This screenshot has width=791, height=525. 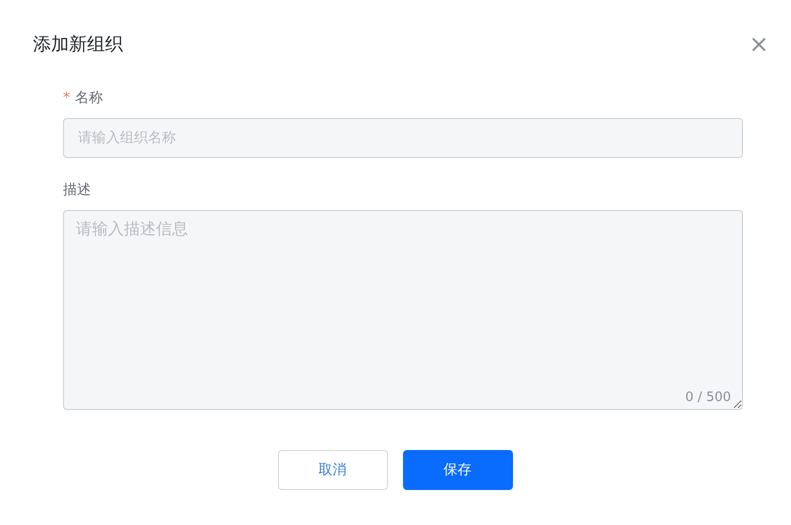 I want to click on required-mark: *, so click(x=66, y=98).